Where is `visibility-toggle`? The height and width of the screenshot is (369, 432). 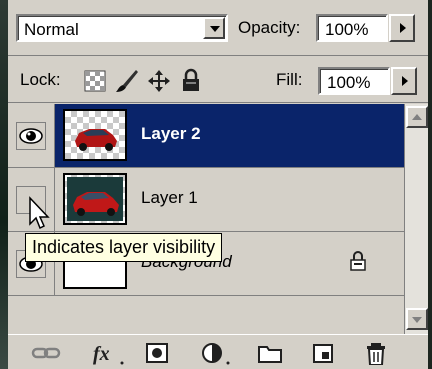 visibility-toggle is located at coordinates (31, 136).